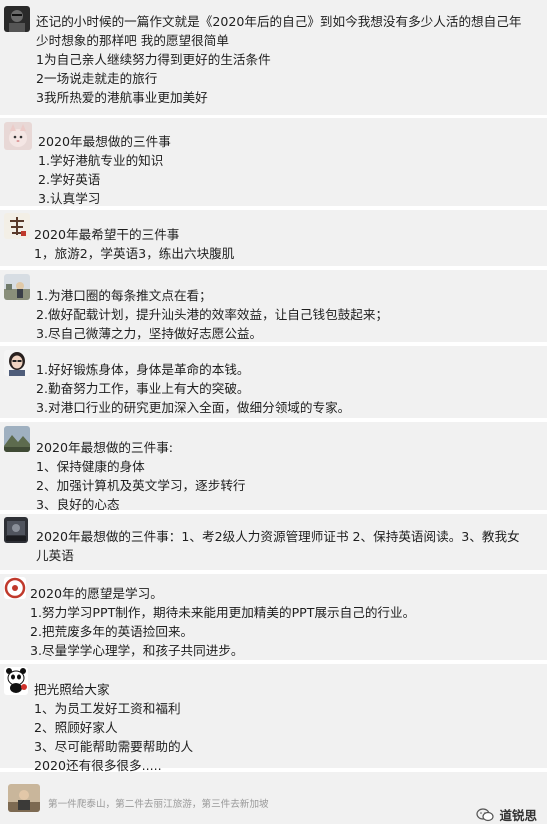  What do you see at coordinates (153, 59) in the screenshot?
I see `comment-line: 1为自己亲人继续努力得到更好的生活条件` at bounding box center [153, 59].